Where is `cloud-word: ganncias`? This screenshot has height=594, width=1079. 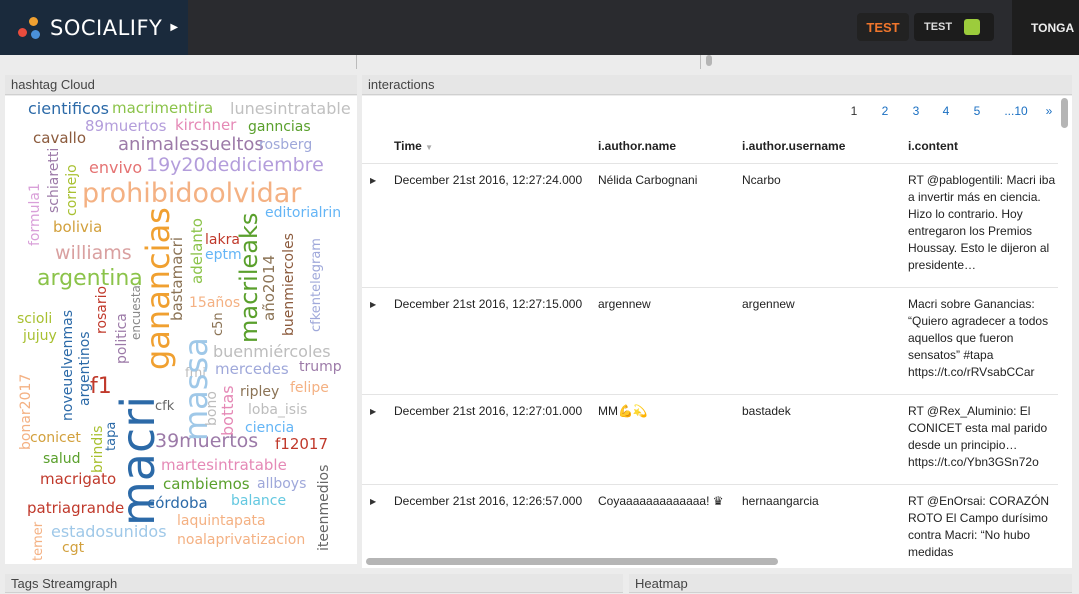 cloud-word: ganncias is located at coordinates (279, 127).